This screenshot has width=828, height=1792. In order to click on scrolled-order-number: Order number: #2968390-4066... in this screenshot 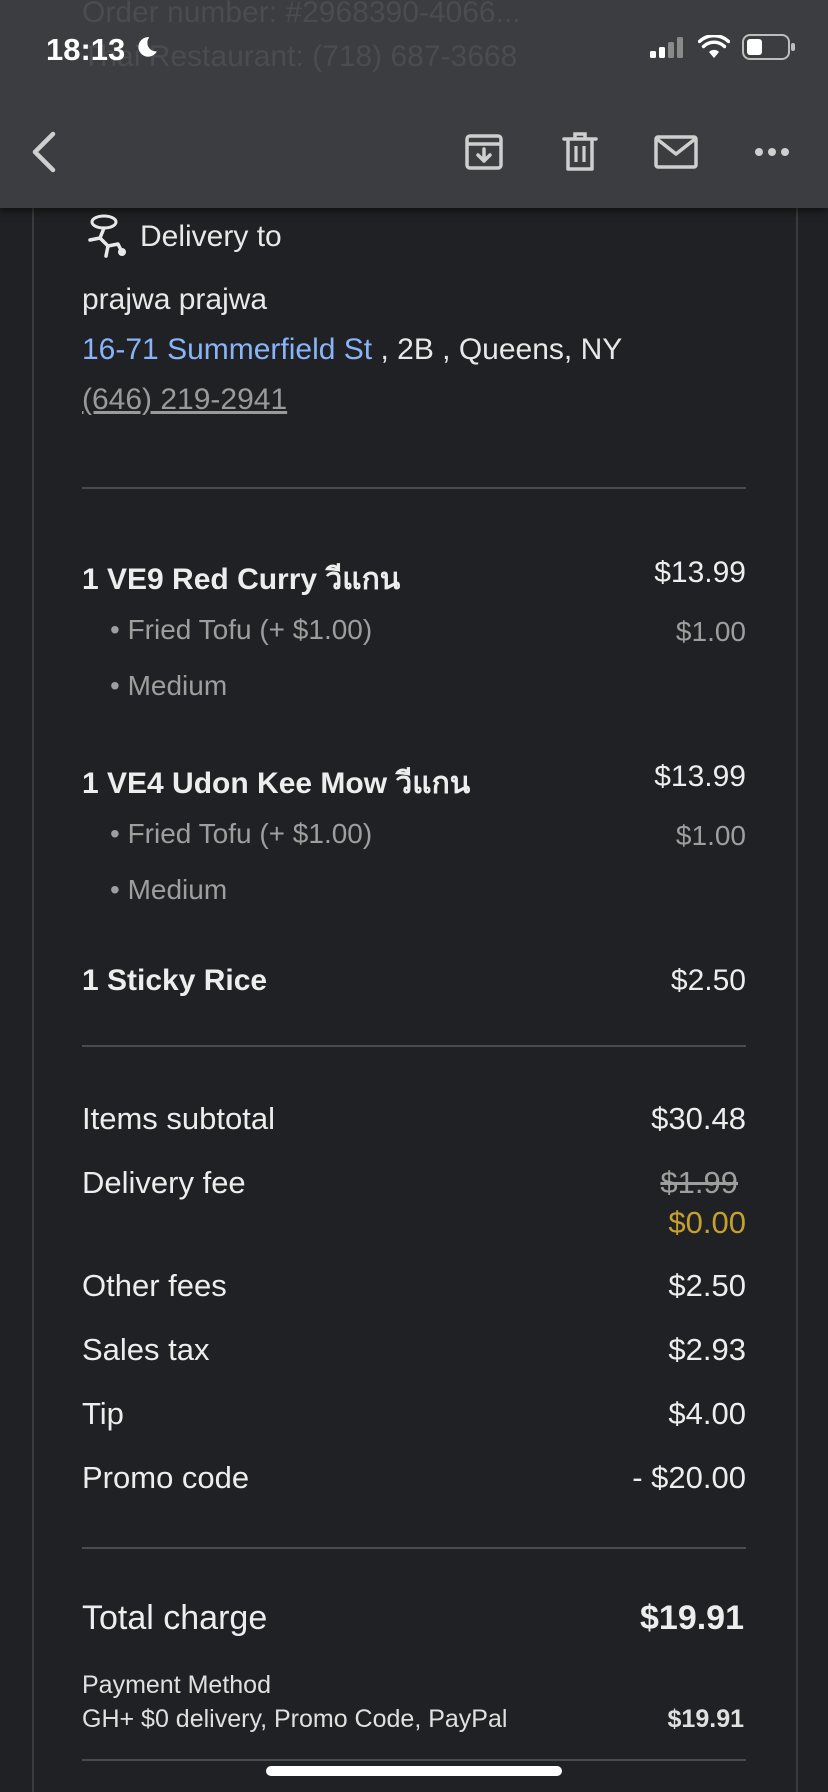, I will do `click(301, 14)`.